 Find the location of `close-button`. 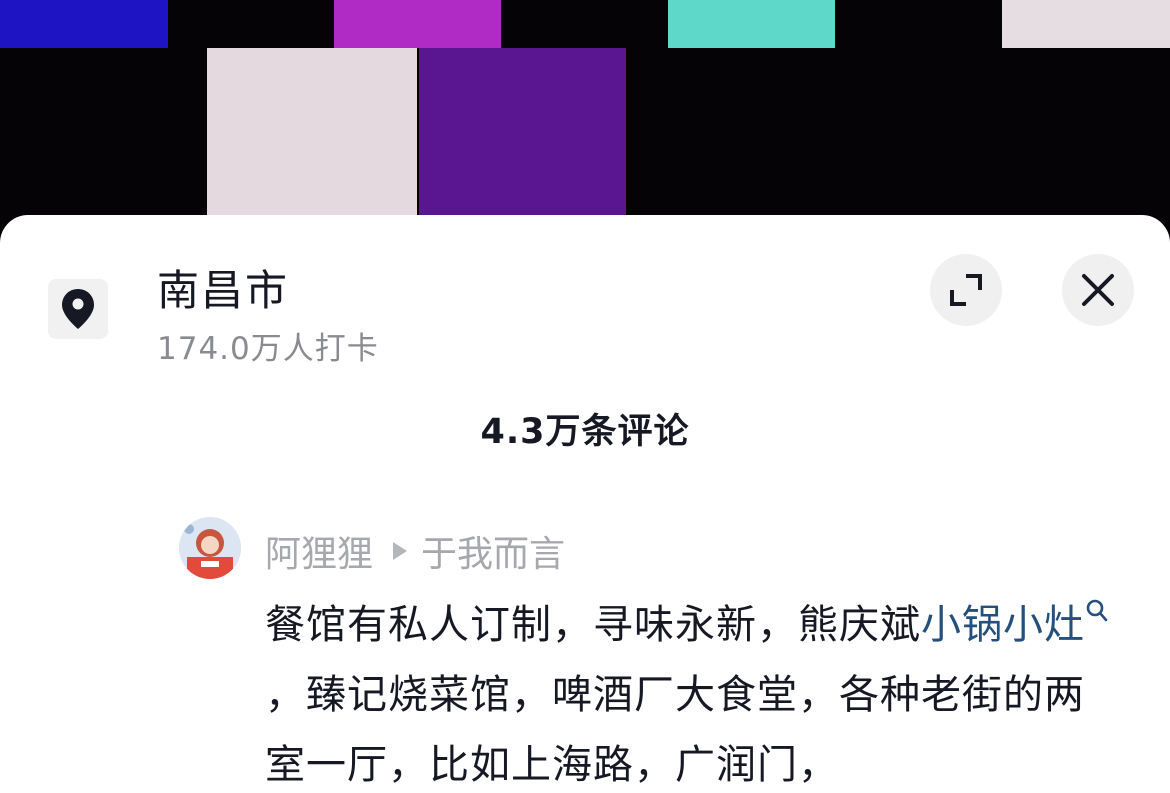

close-button is located at coordinates (1098, 290).